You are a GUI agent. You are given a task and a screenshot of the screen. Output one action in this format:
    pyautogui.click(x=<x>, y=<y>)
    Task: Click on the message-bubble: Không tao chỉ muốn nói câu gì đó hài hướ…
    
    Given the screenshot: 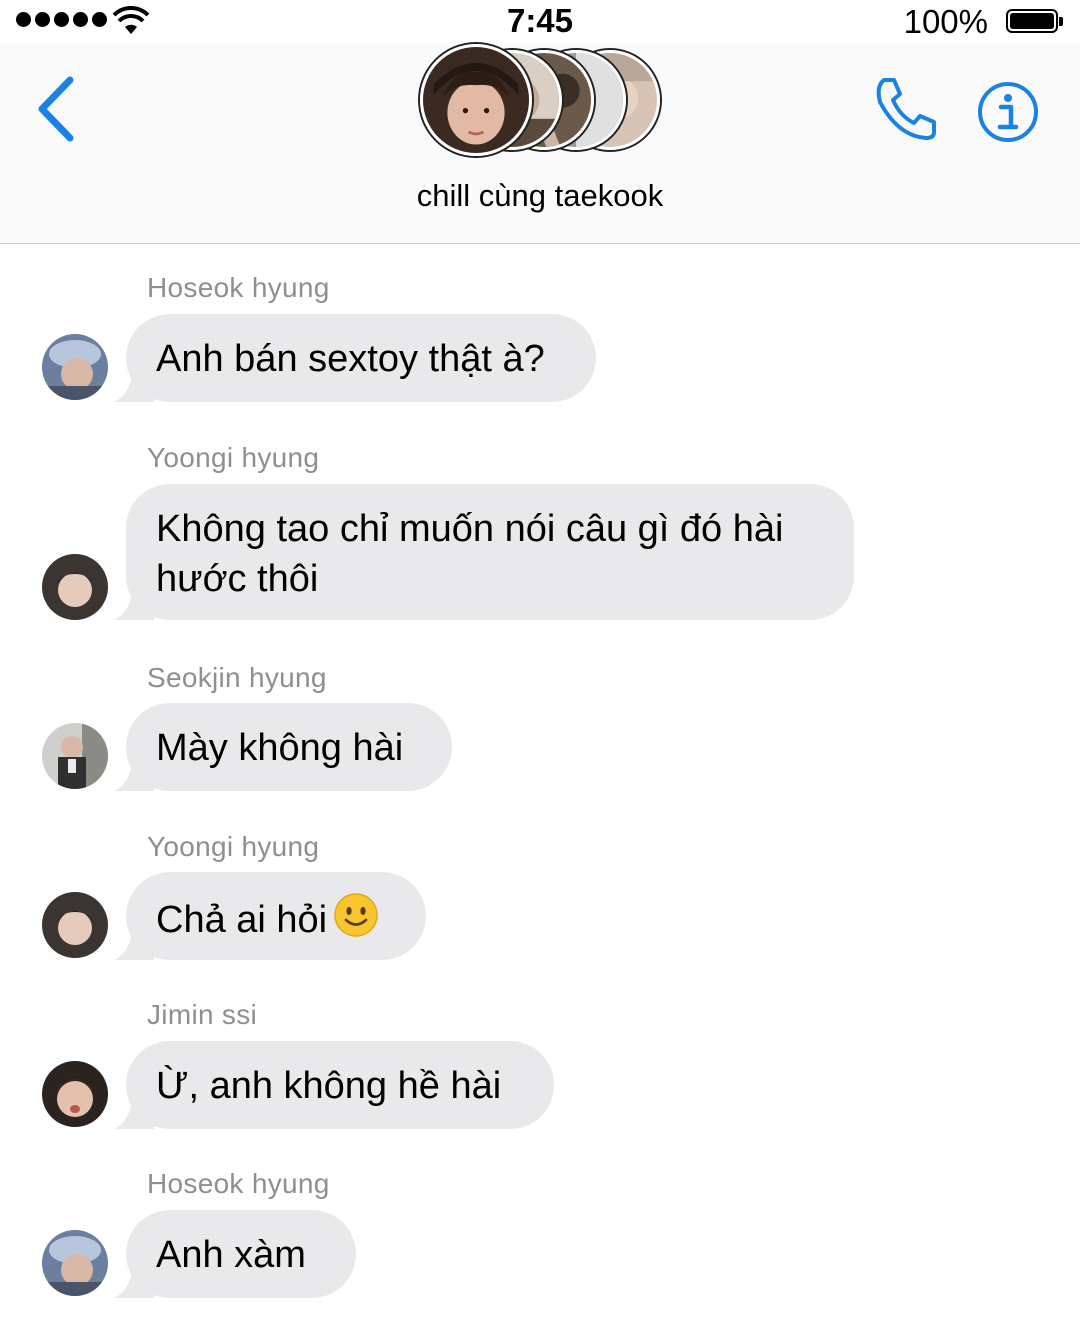 What is the action you would take?
    pyautogui.click(x=484, y=552)
    